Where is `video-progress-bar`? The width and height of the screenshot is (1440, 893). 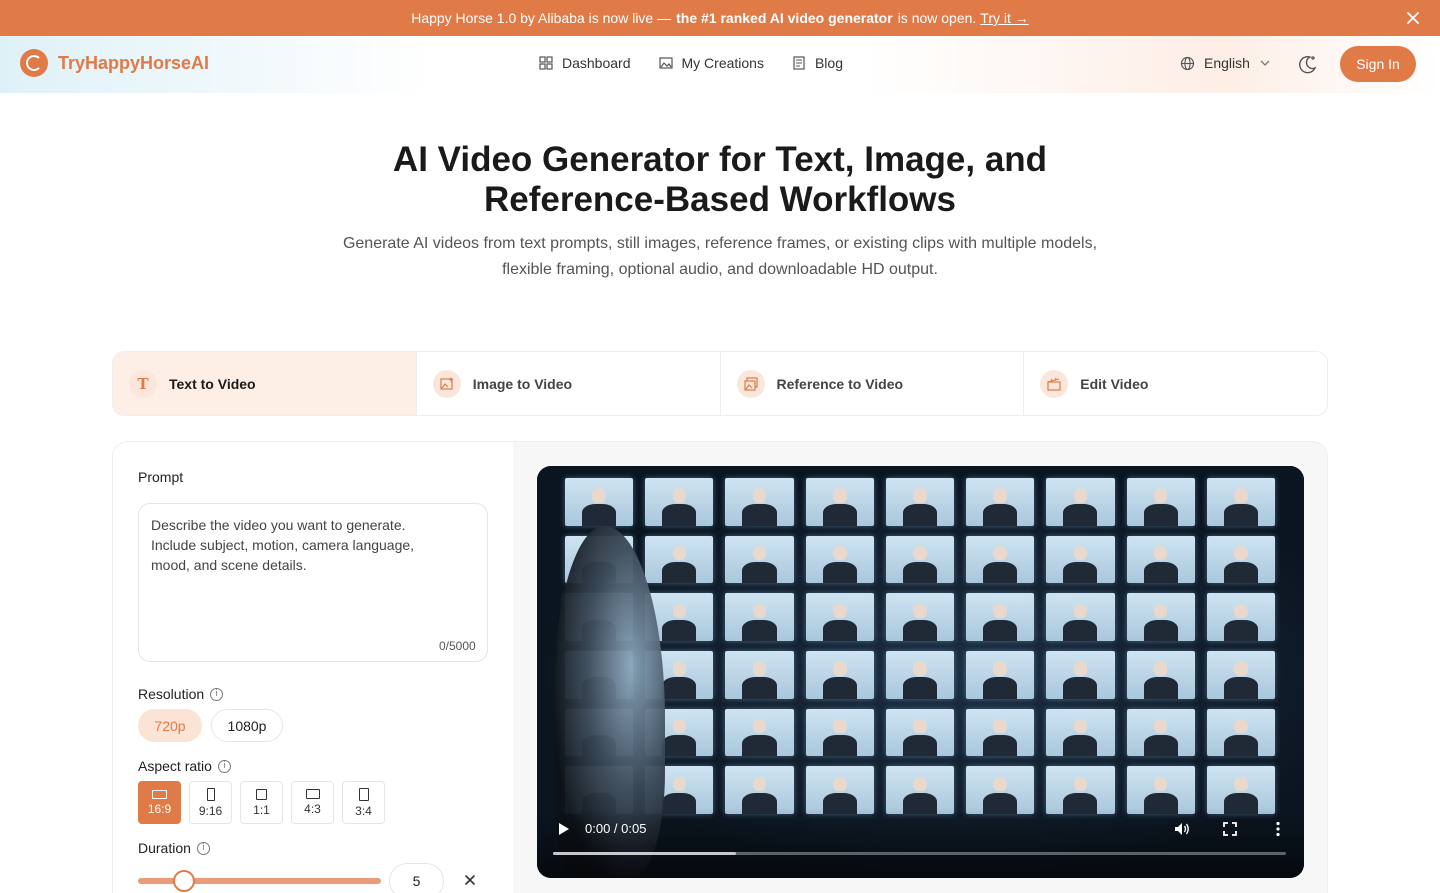 video-progress-bar is located at coordinates (919, 853).